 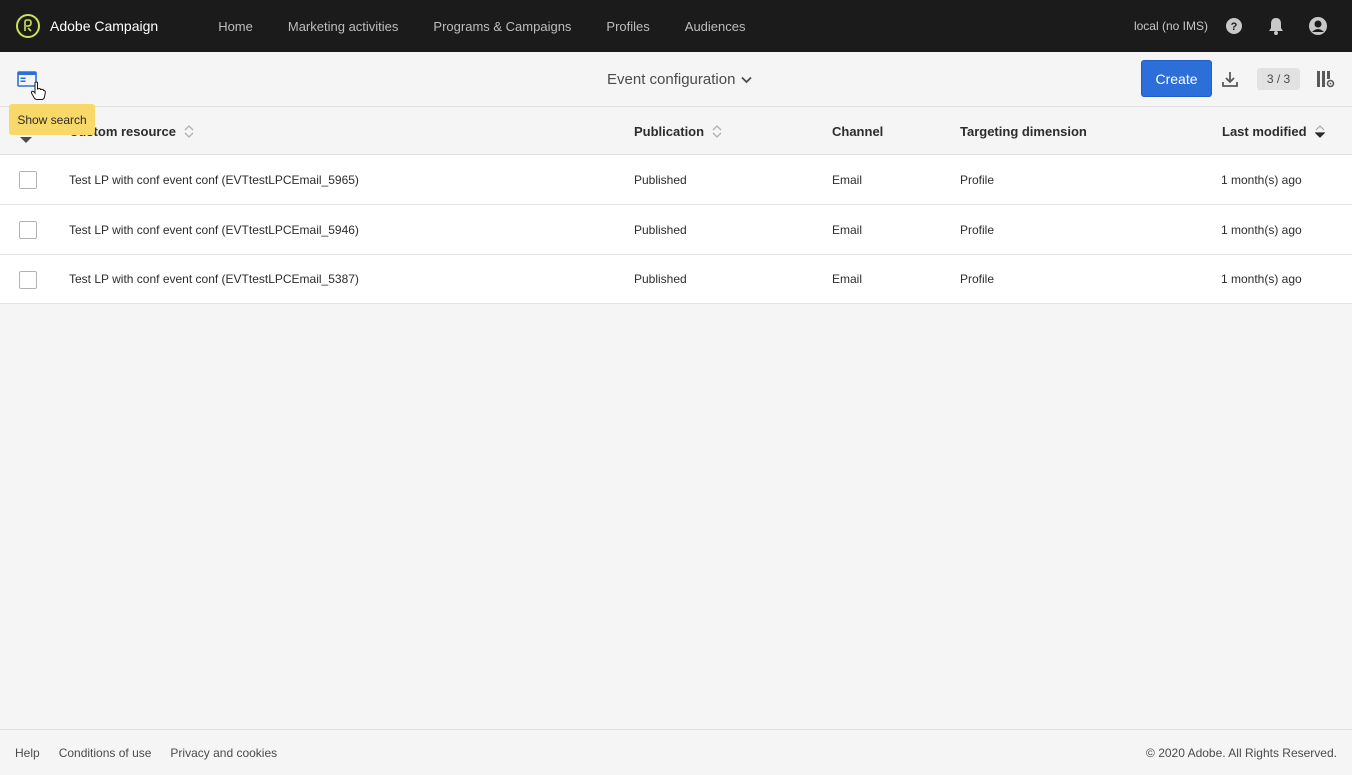 What do you see at coordinates (105, 753) in the screenshot?
I see `footer-link-conditions-of-use: Conditions of use` at bounding box center [105, 753].